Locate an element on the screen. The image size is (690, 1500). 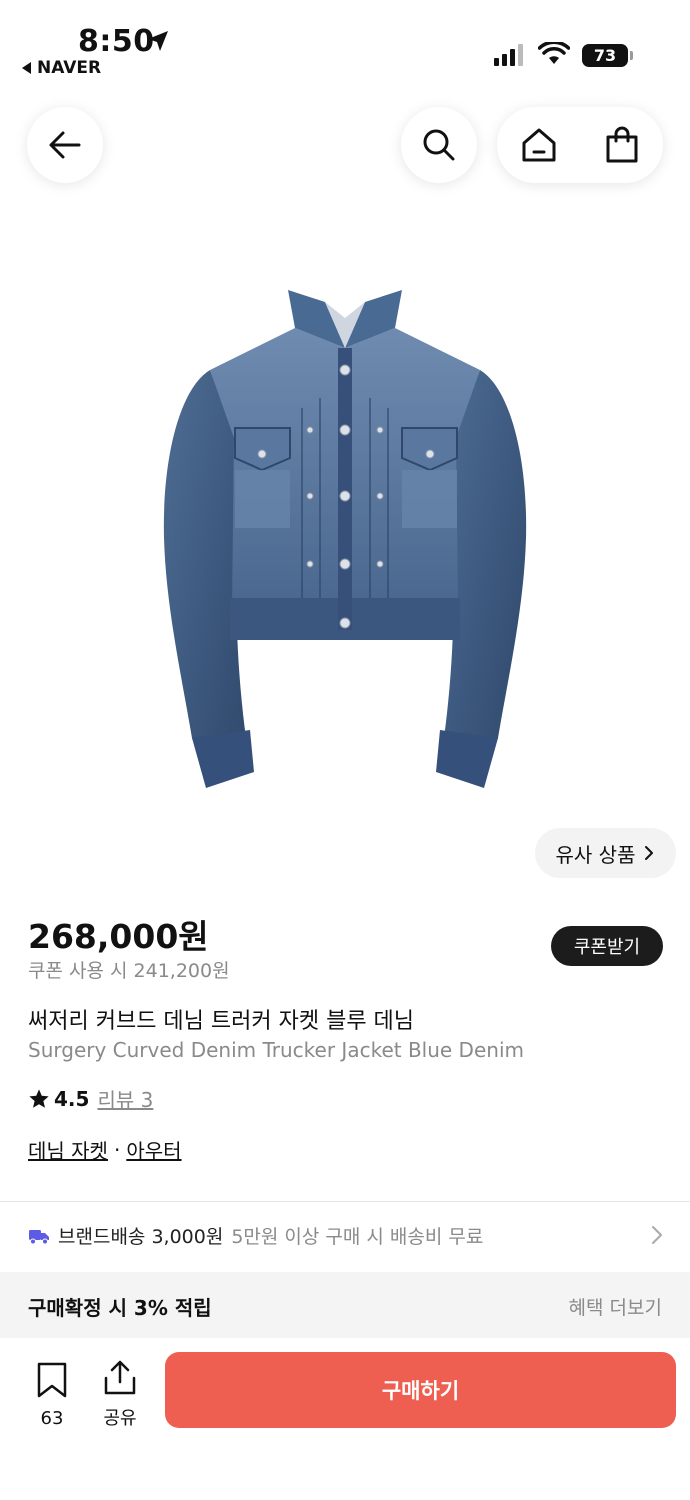
battery-cap is located at coordinates (631, 55).